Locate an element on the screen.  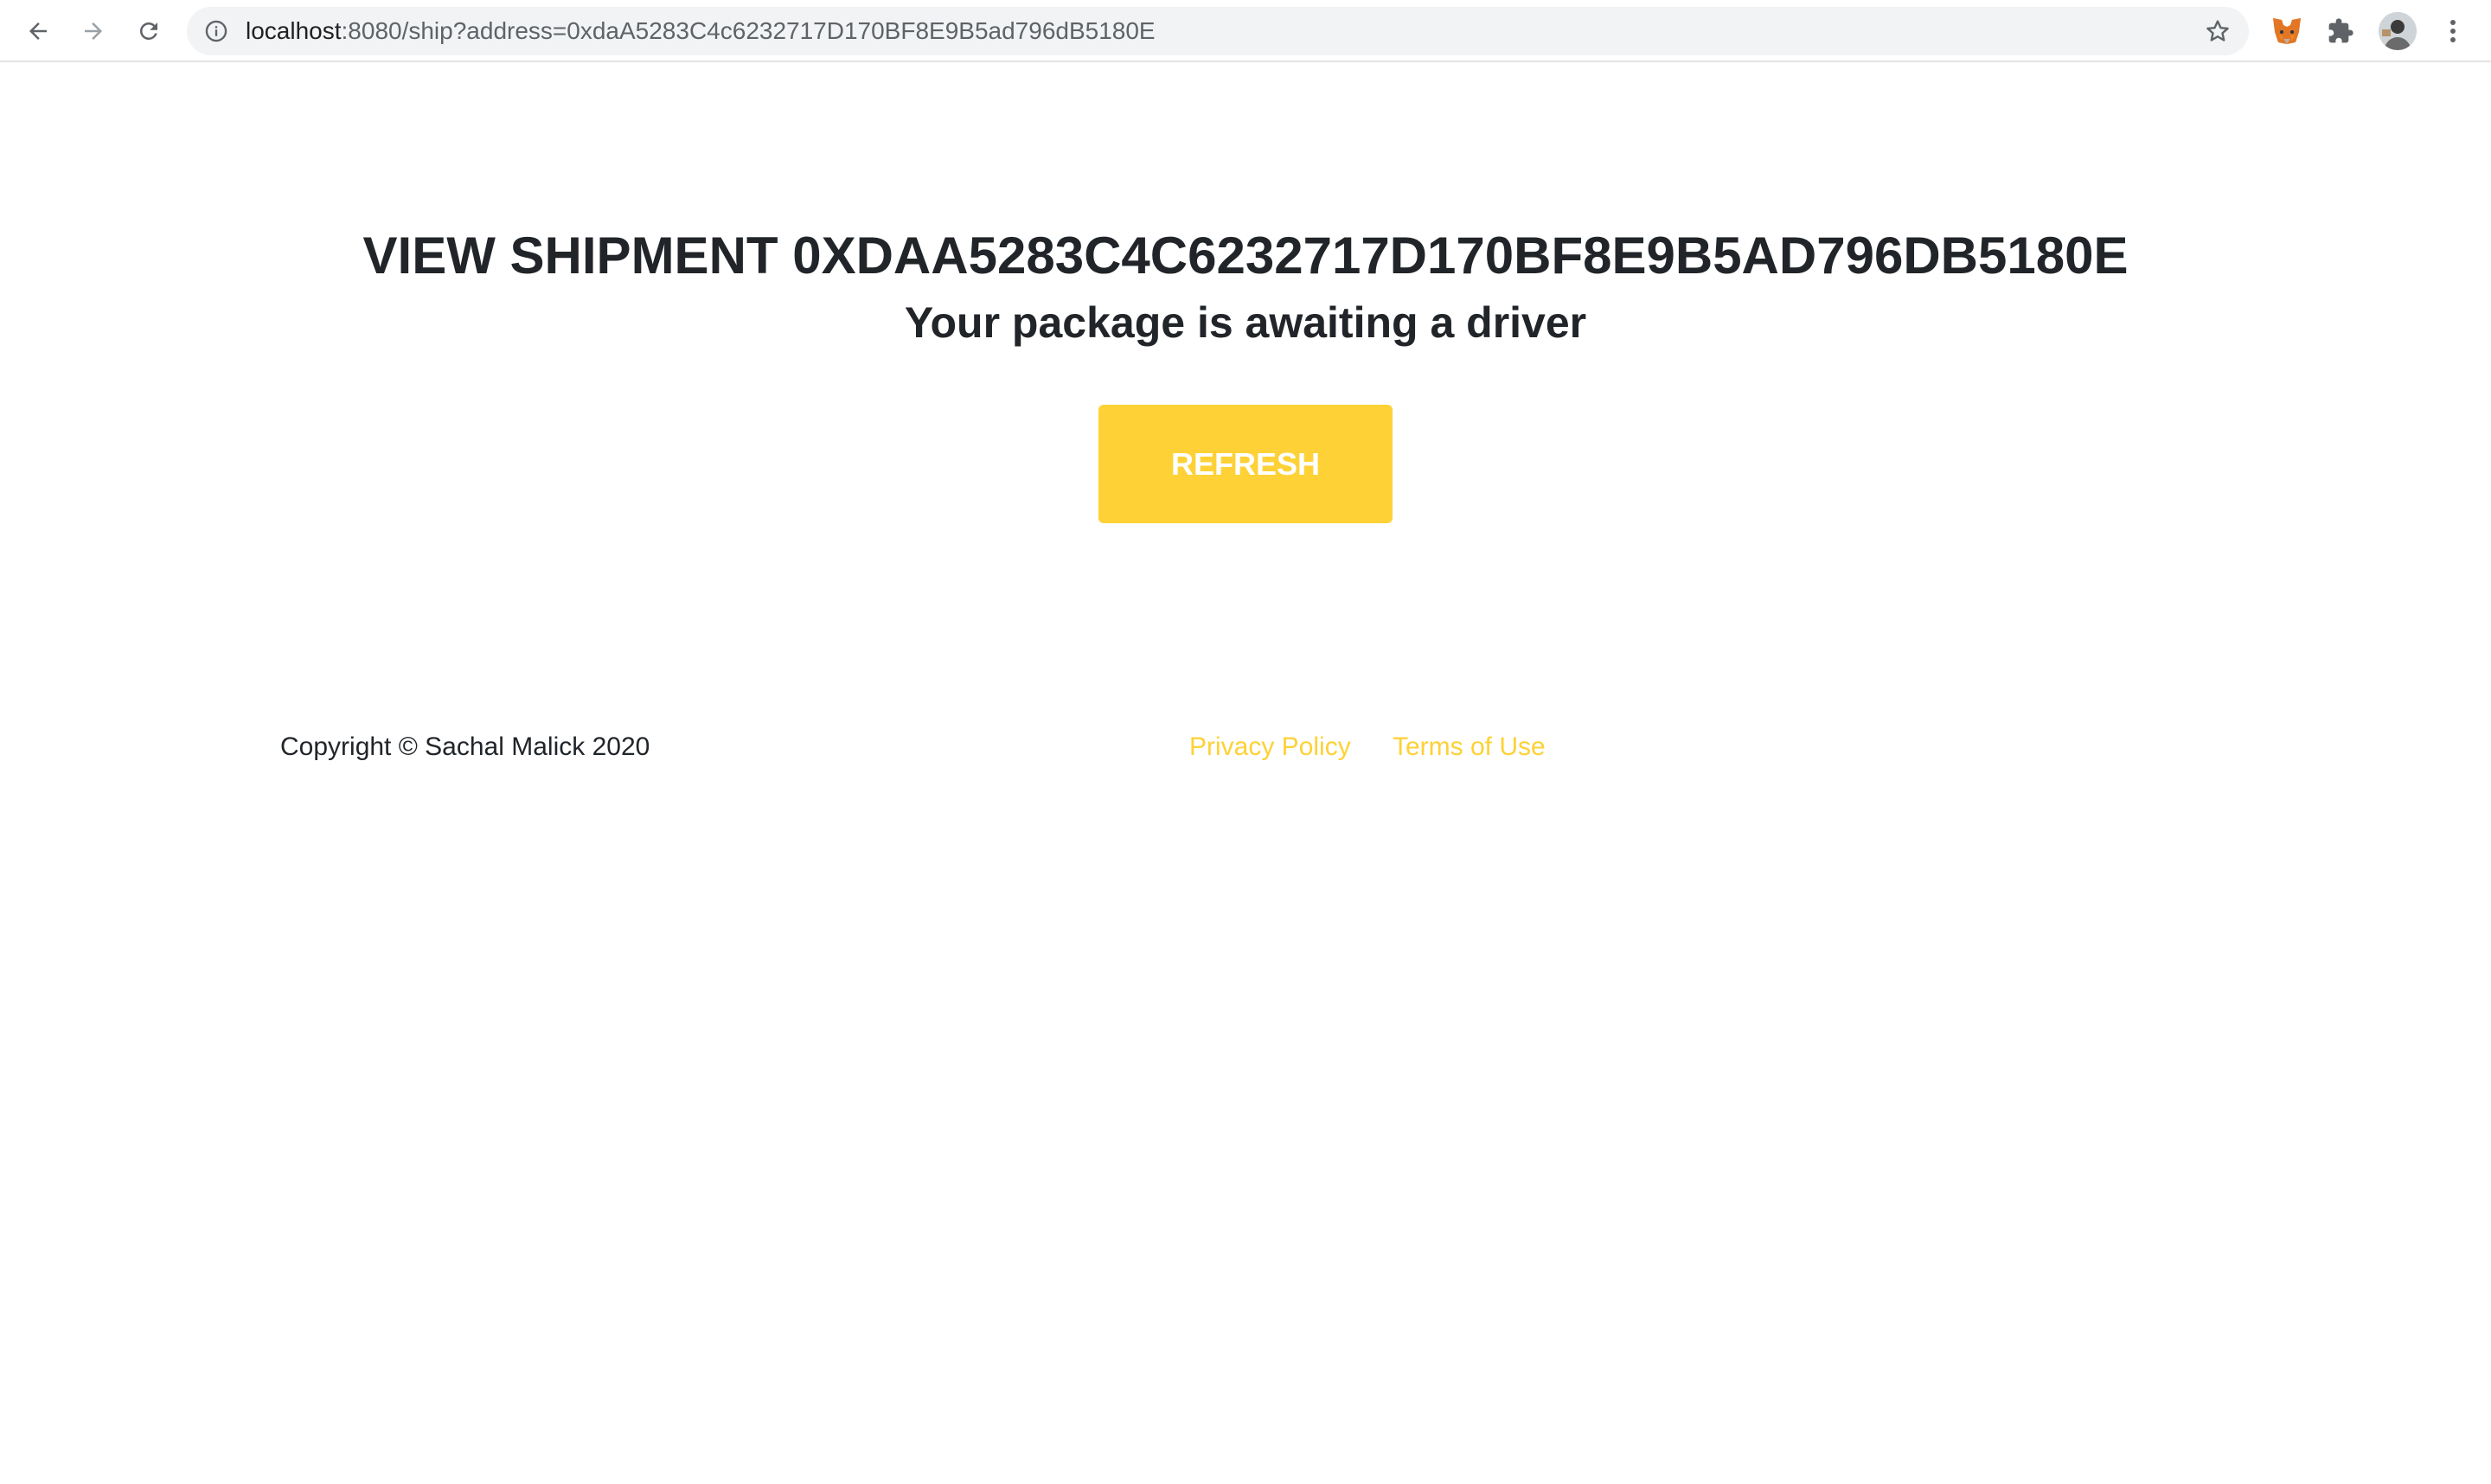
reload-icon is located at coordinates (148, 31).